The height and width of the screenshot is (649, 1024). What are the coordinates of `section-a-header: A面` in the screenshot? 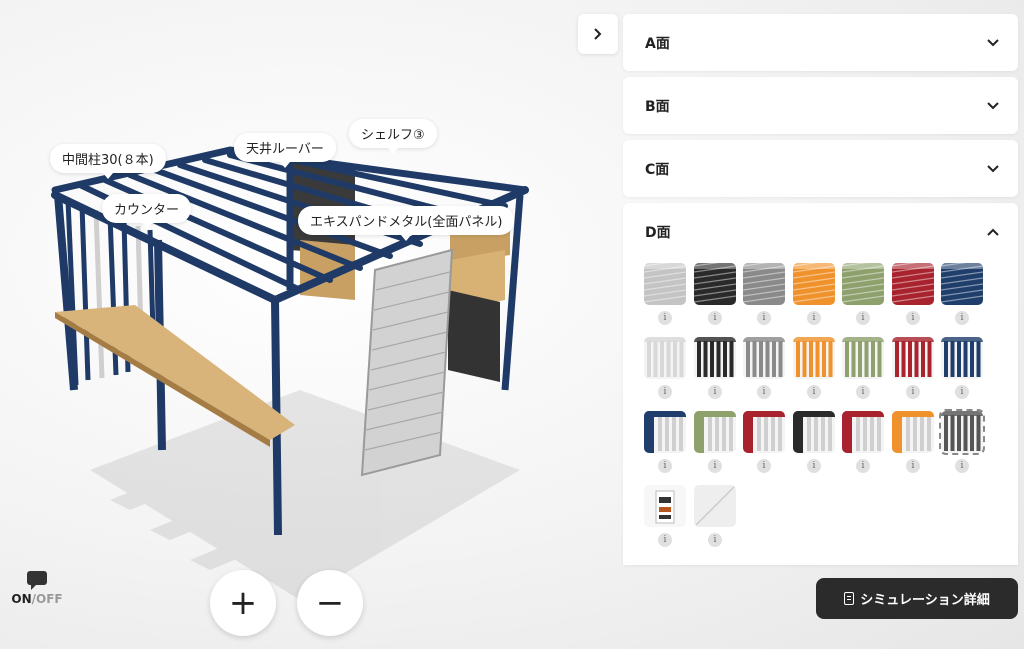 It's located at (820, 42).